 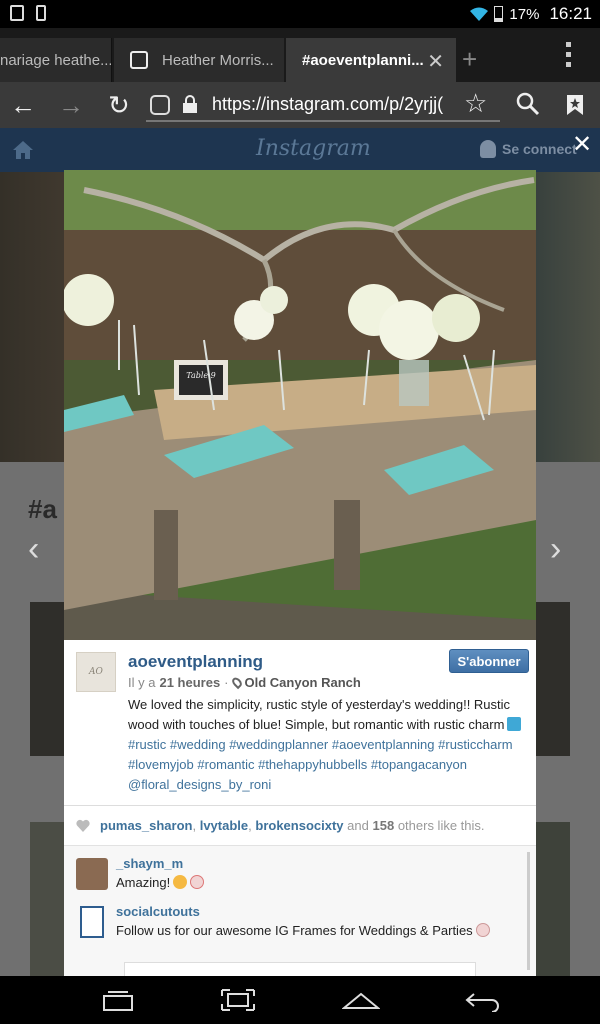 What do you see at coordinates (539, 149) in the screenshot?
I see `login-label: Se connect` at bounding box center [539, 149].